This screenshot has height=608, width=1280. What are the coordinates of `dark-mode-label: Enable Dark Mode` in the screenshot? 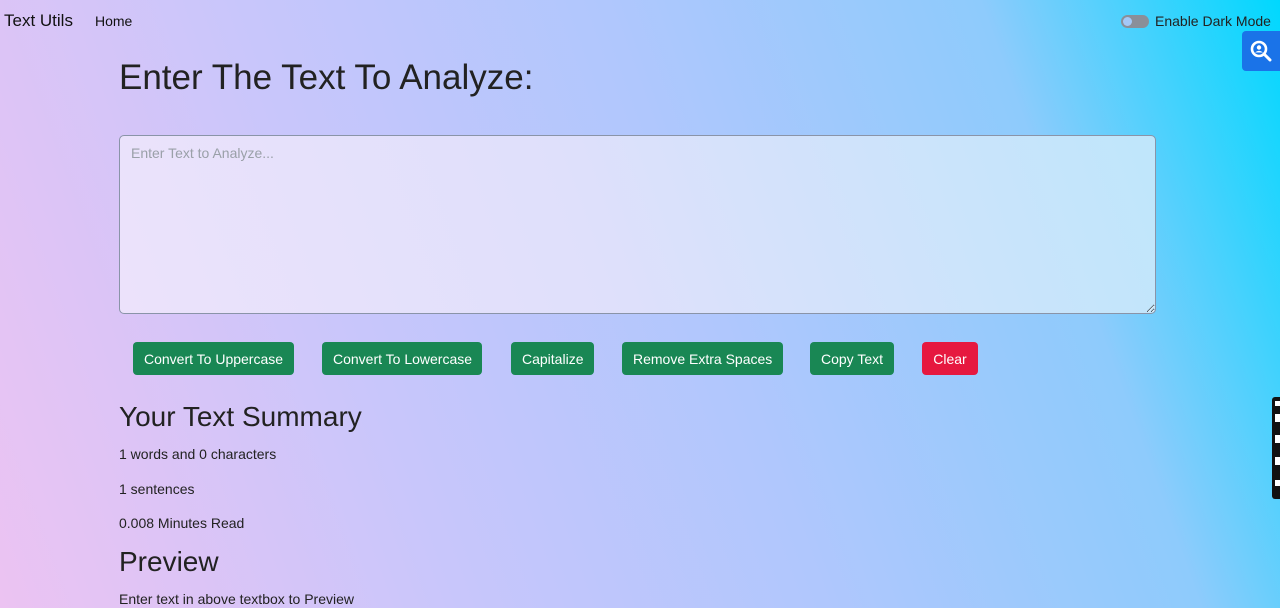 It's located at (1213, 21).